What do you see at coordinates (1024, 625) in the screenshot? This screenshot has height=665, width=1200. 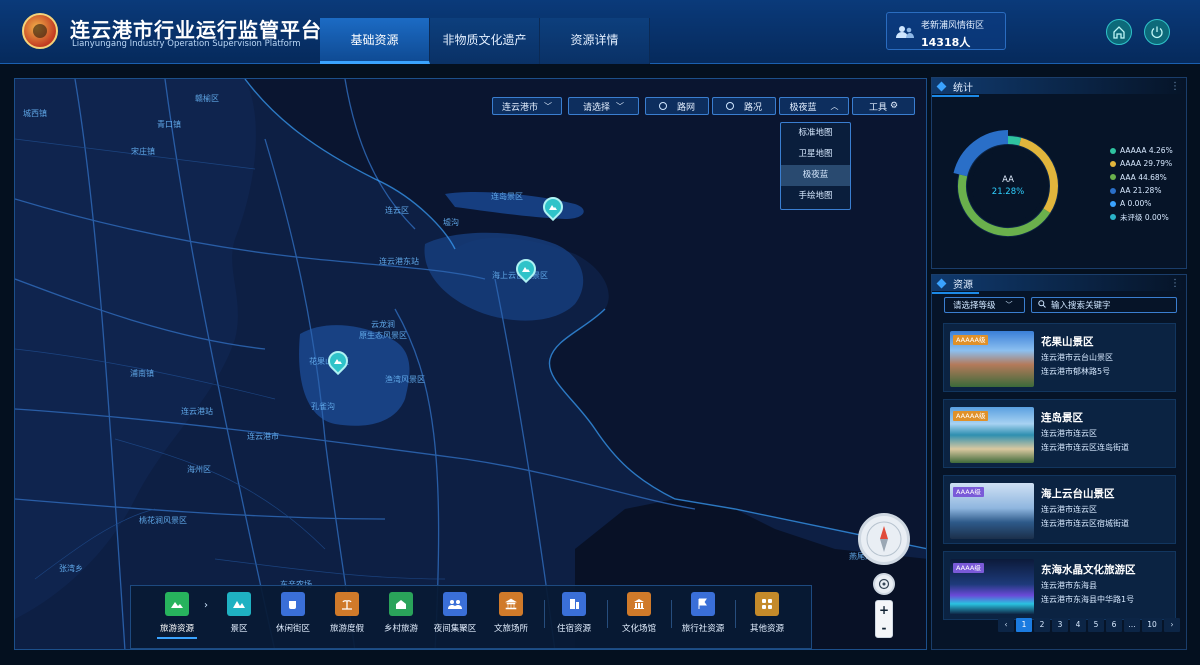 I see `page-button: 1` at bounding box center [1024, 625].